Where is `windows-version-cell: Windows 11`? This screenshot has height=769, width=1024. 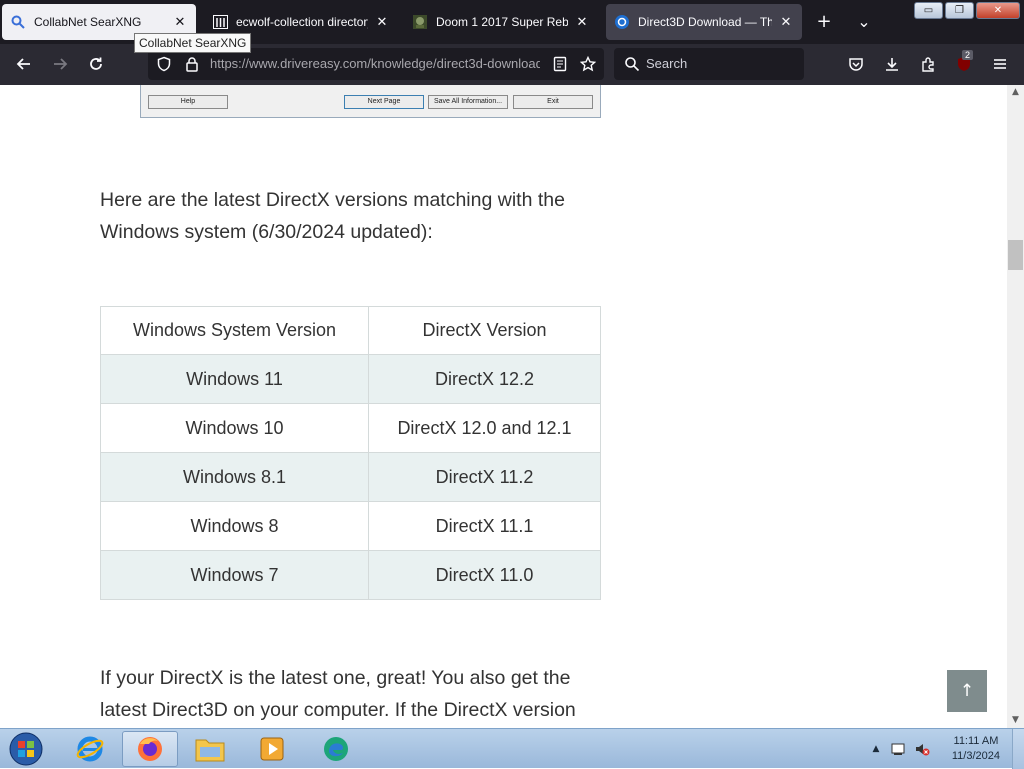
windows-version-cell: Windows 11 is located at coordinates (234, 379).